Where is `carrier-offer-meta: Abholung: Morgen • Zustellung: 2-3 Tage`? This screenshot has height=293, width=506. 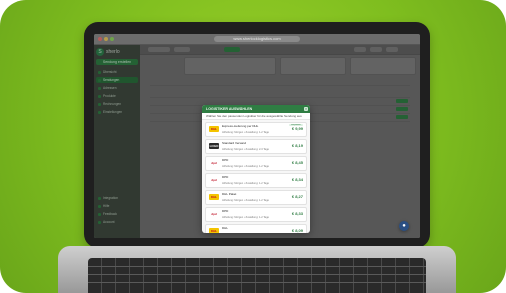
carrier-offer-meta: Abholung: Morgen • Zustellung: 2-3 Tage is located at coordinates (246, 149).